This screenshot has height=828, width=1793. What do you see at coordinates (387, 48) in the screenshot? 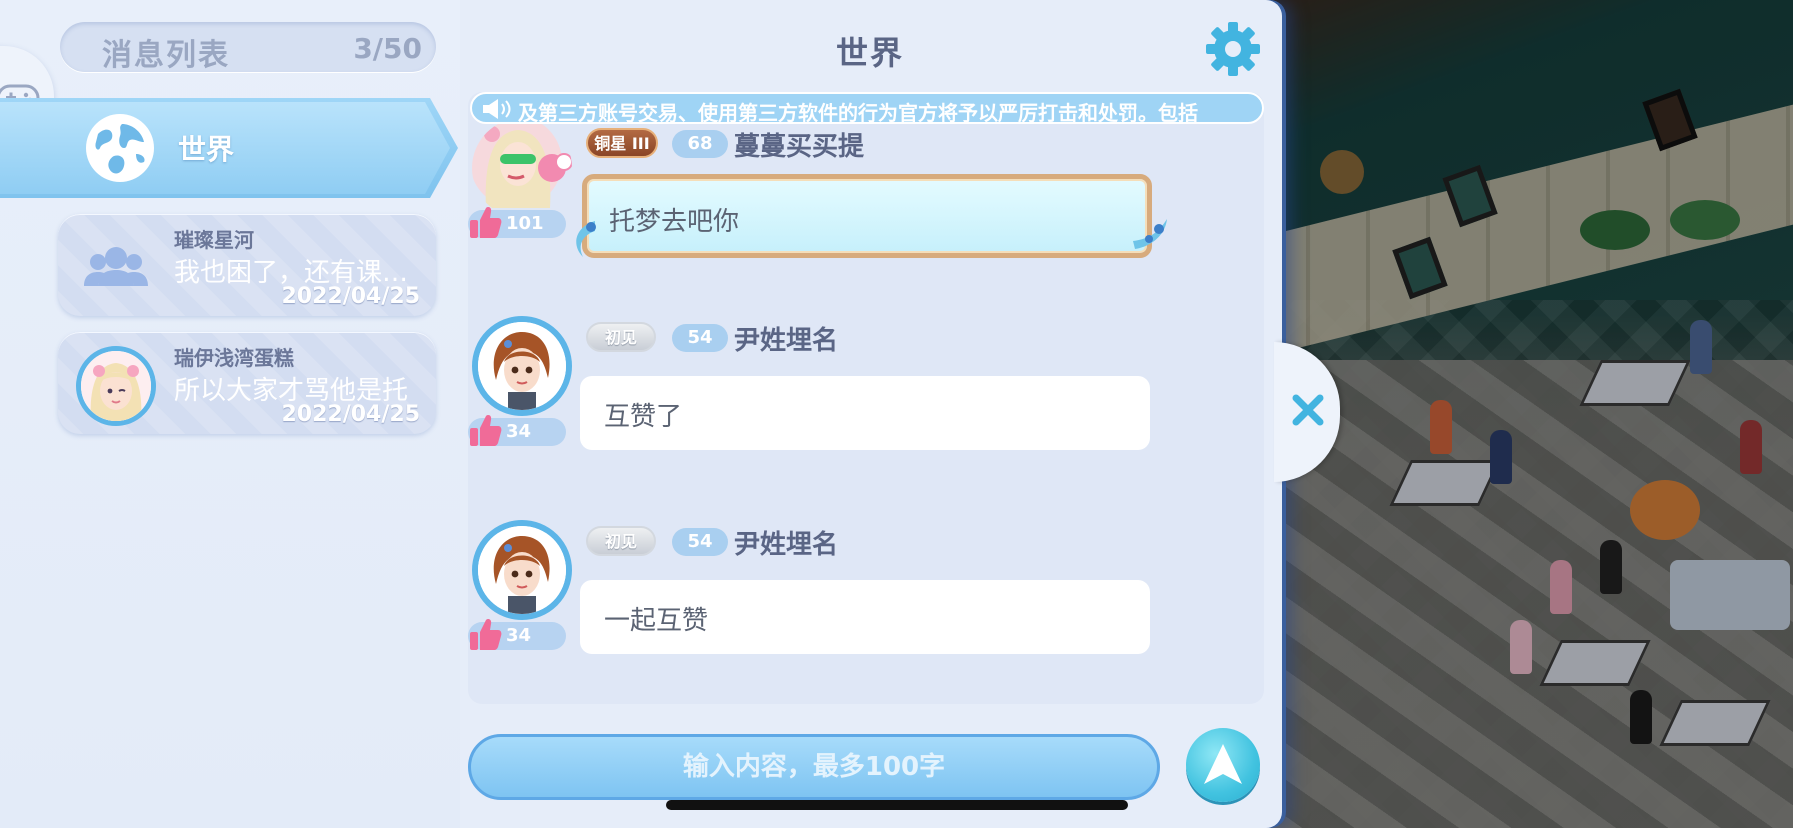
I see `message-list-count: 3/50` at bounding box center [387, 48].